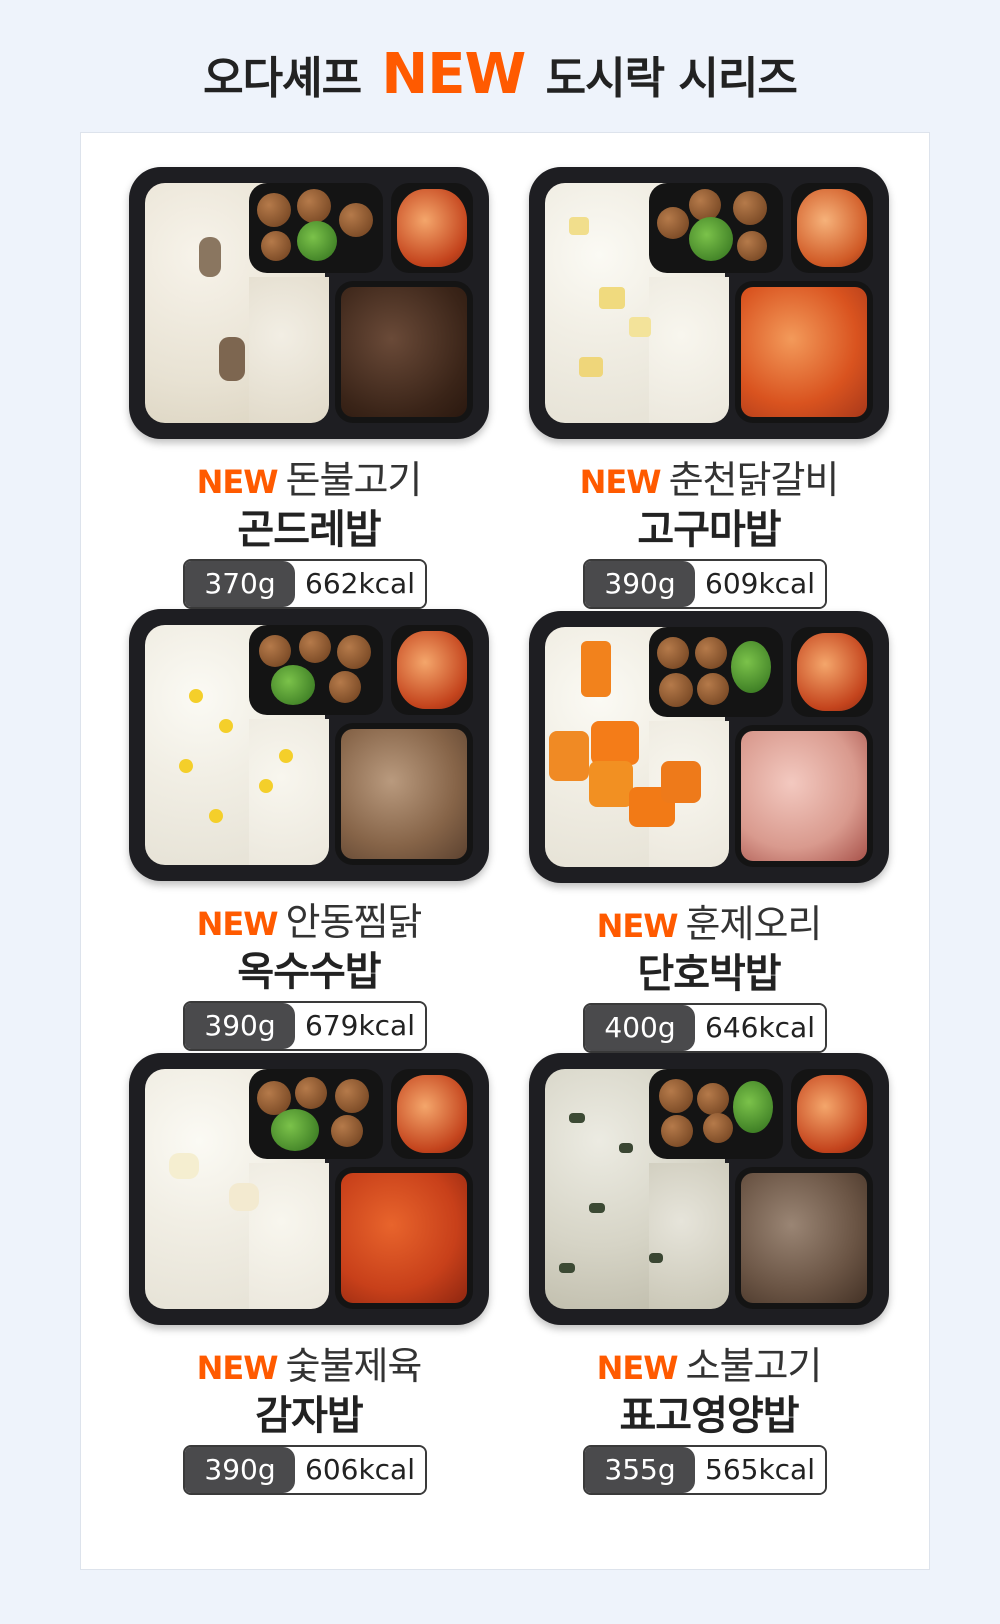 This screenshot has width=1000, height=1624. Describe the element at coordinates (640, 1028) in the screenshot. I see `weight-label: 400g` at that location.